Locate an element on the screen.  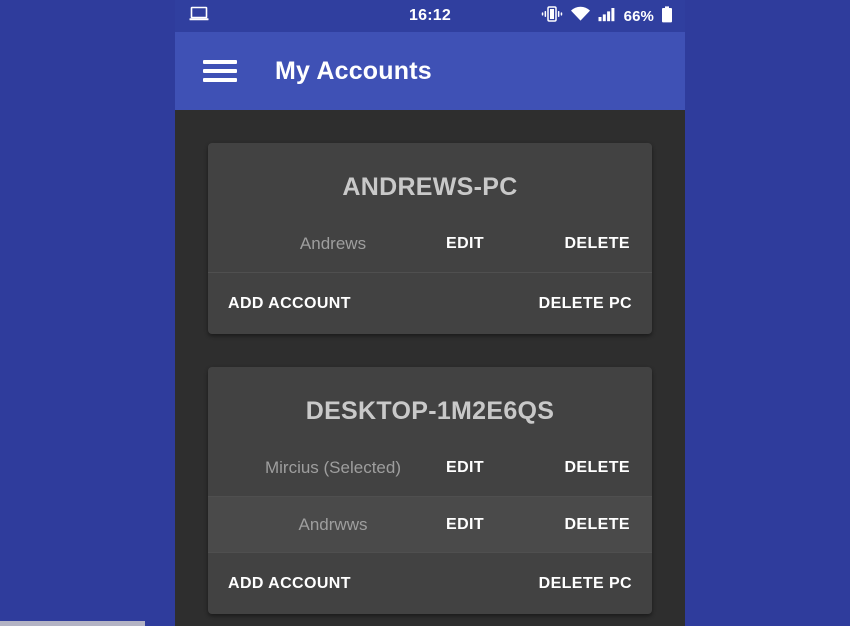
laptop-icon is located at coordinates (199, 16).